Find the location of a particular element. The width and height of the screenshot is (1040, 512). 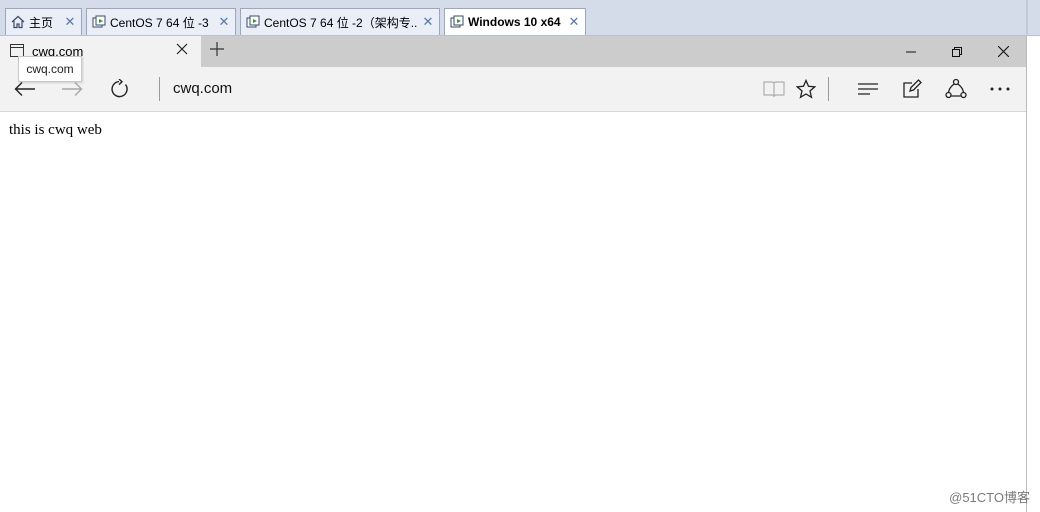

close-window-button is located at coordinates (1003, 51).